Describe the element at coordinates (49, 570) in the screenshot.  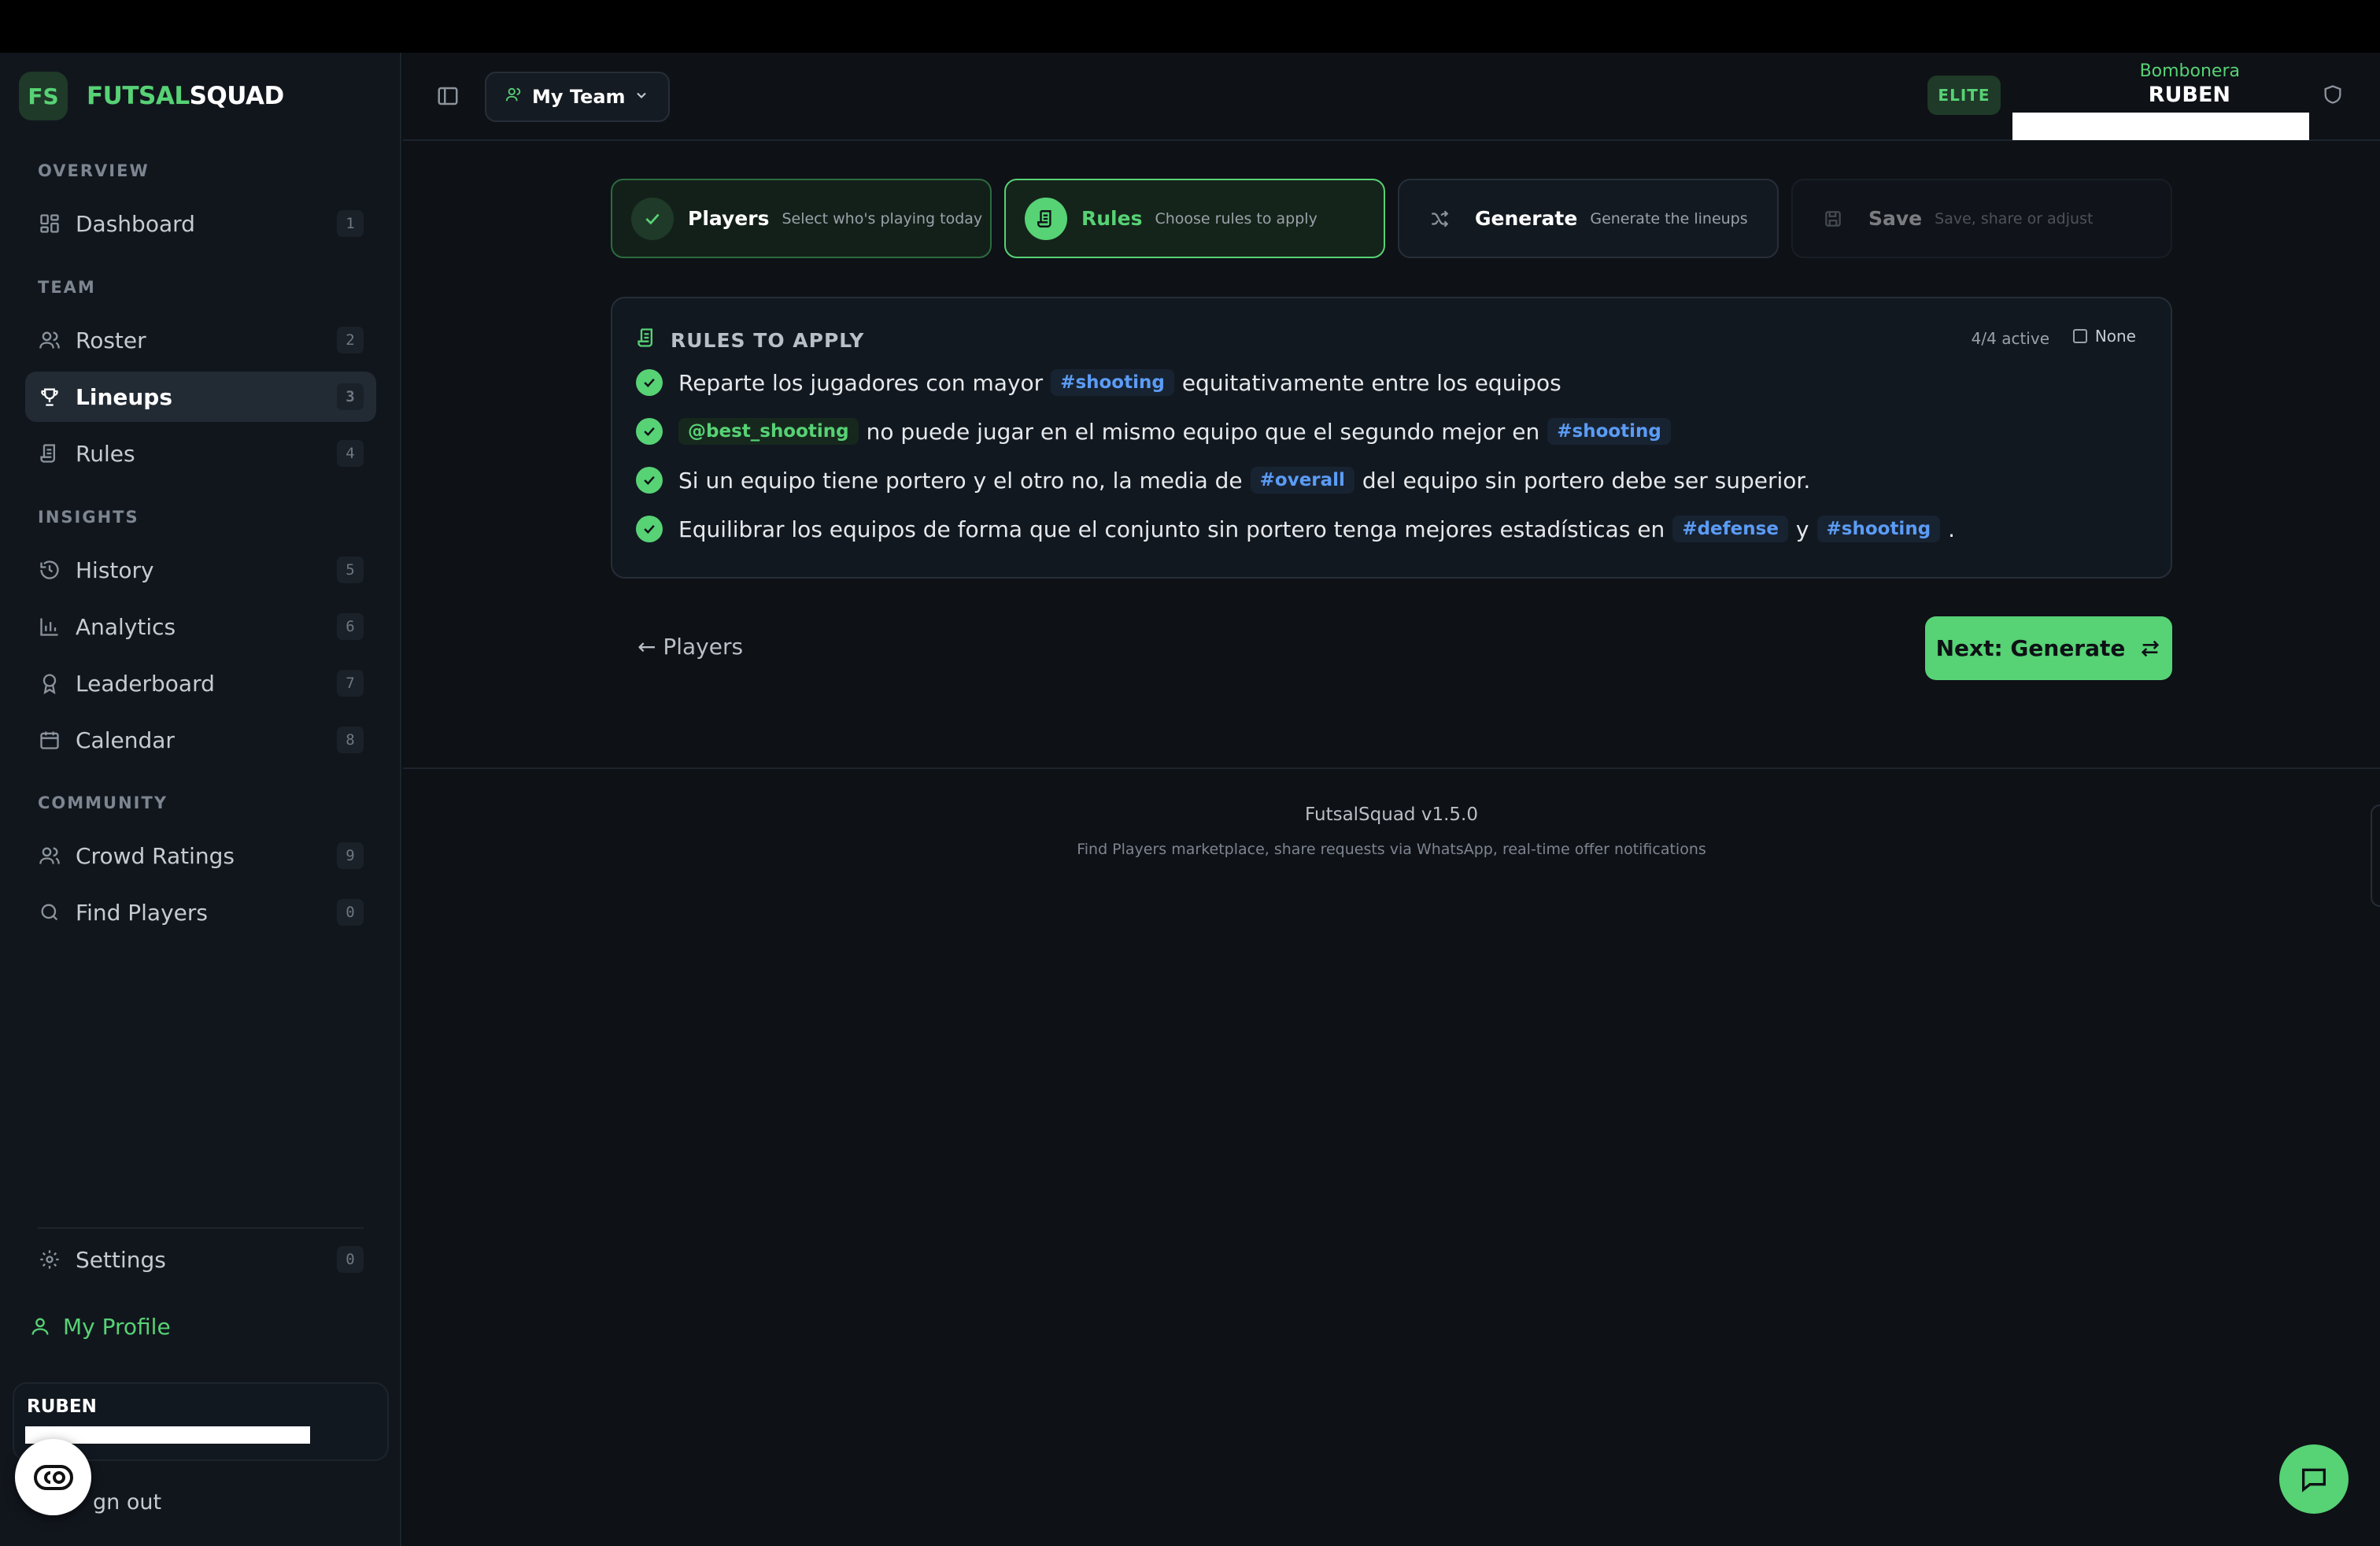
I see `history-icon` at that location.